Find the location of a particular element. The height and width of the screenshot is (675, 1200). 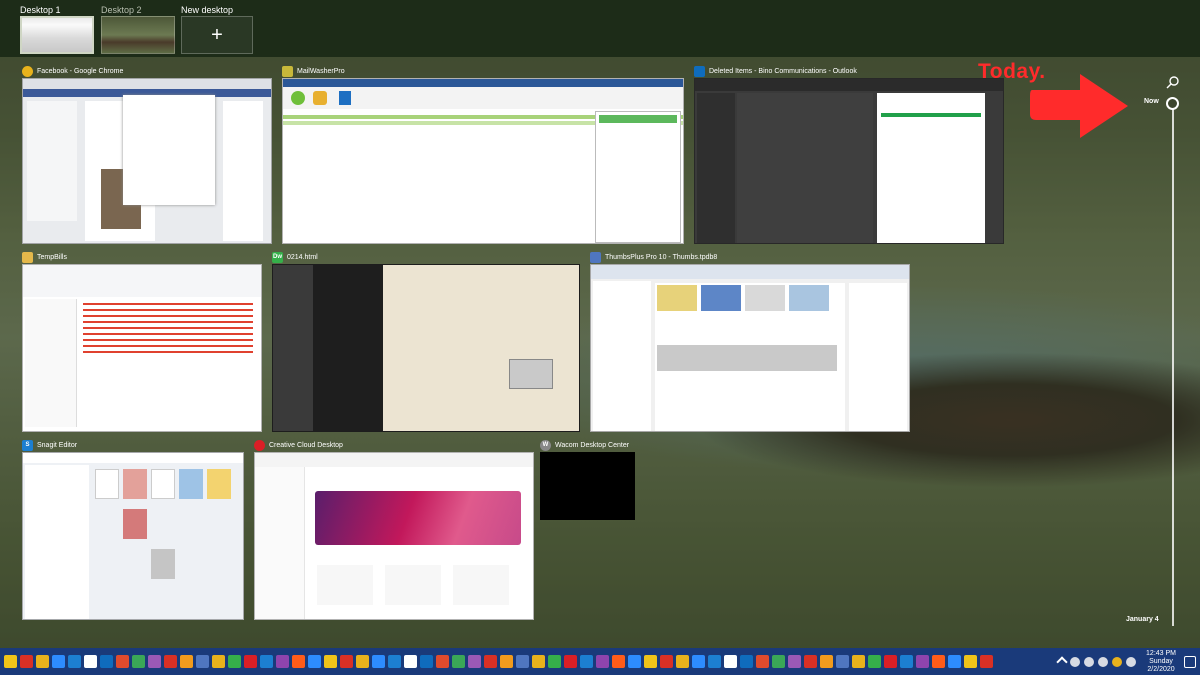

chrome-tray-icon is located at coordinates (1117, 661).